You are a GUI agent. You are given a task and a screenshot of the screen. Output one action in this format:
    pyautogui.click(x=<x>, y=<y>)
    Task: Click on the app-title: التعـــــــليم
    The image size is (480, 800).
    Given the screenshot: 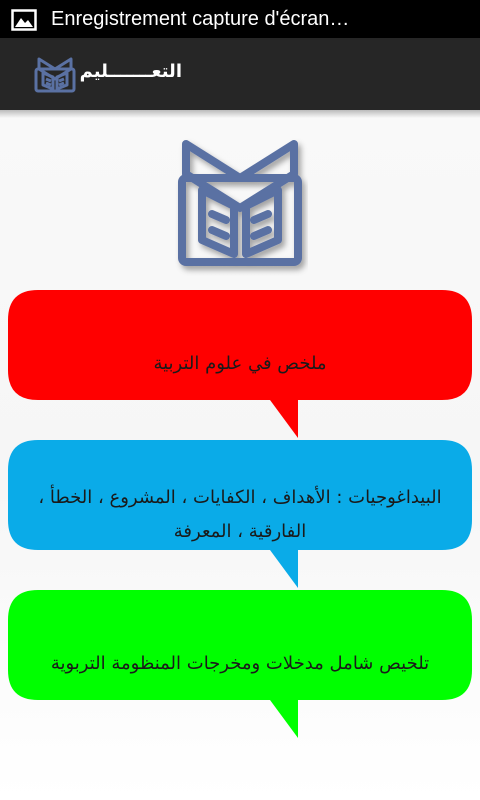 What is the action you would take?
    pyautogui.click(x=130, y=71)
    